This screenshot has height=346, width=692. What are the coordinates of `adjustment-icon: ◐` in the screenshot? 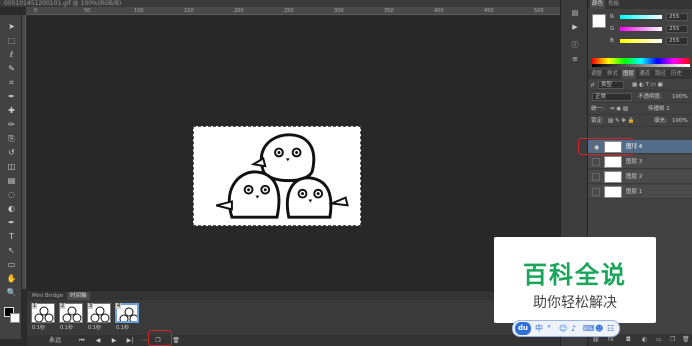 It's located at (644, 340).